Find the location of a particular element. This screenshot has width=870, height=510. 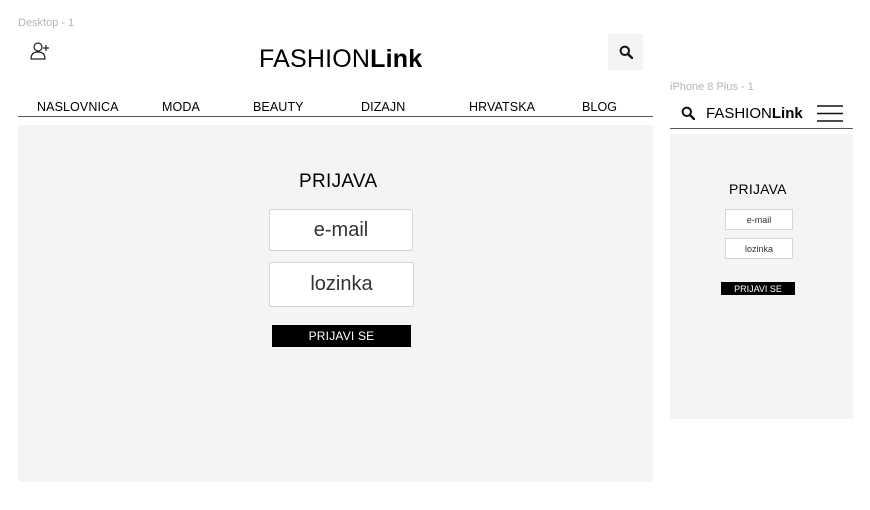

email-field: e-mail is located at coordinates (341, 230).